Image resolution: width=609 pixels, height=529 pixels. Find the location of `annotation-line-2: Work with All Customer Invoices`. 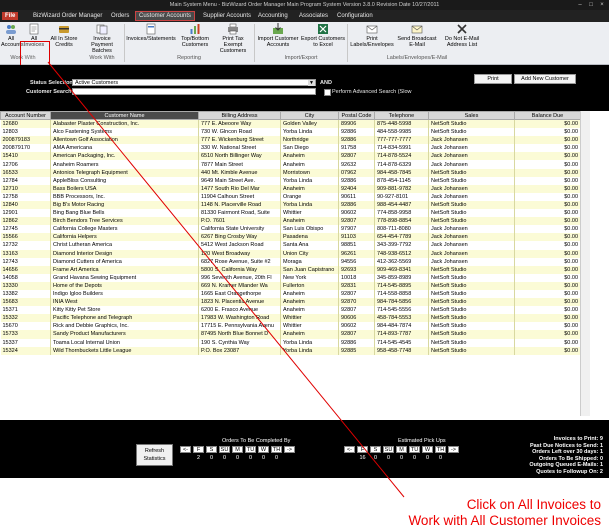

annotation-line-2: Work with All Customer Invoices is located at coordinates (504, 520).